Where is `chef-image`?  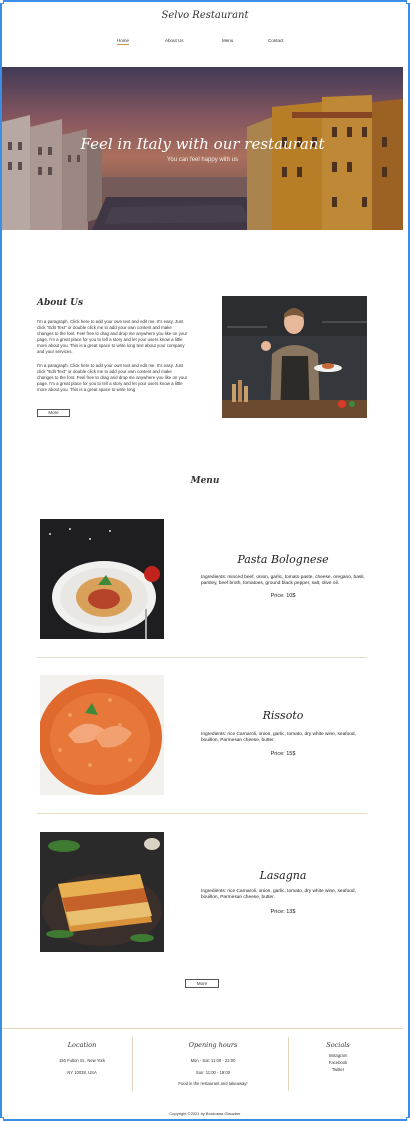 chef-image is located at coordinates (294, 357).